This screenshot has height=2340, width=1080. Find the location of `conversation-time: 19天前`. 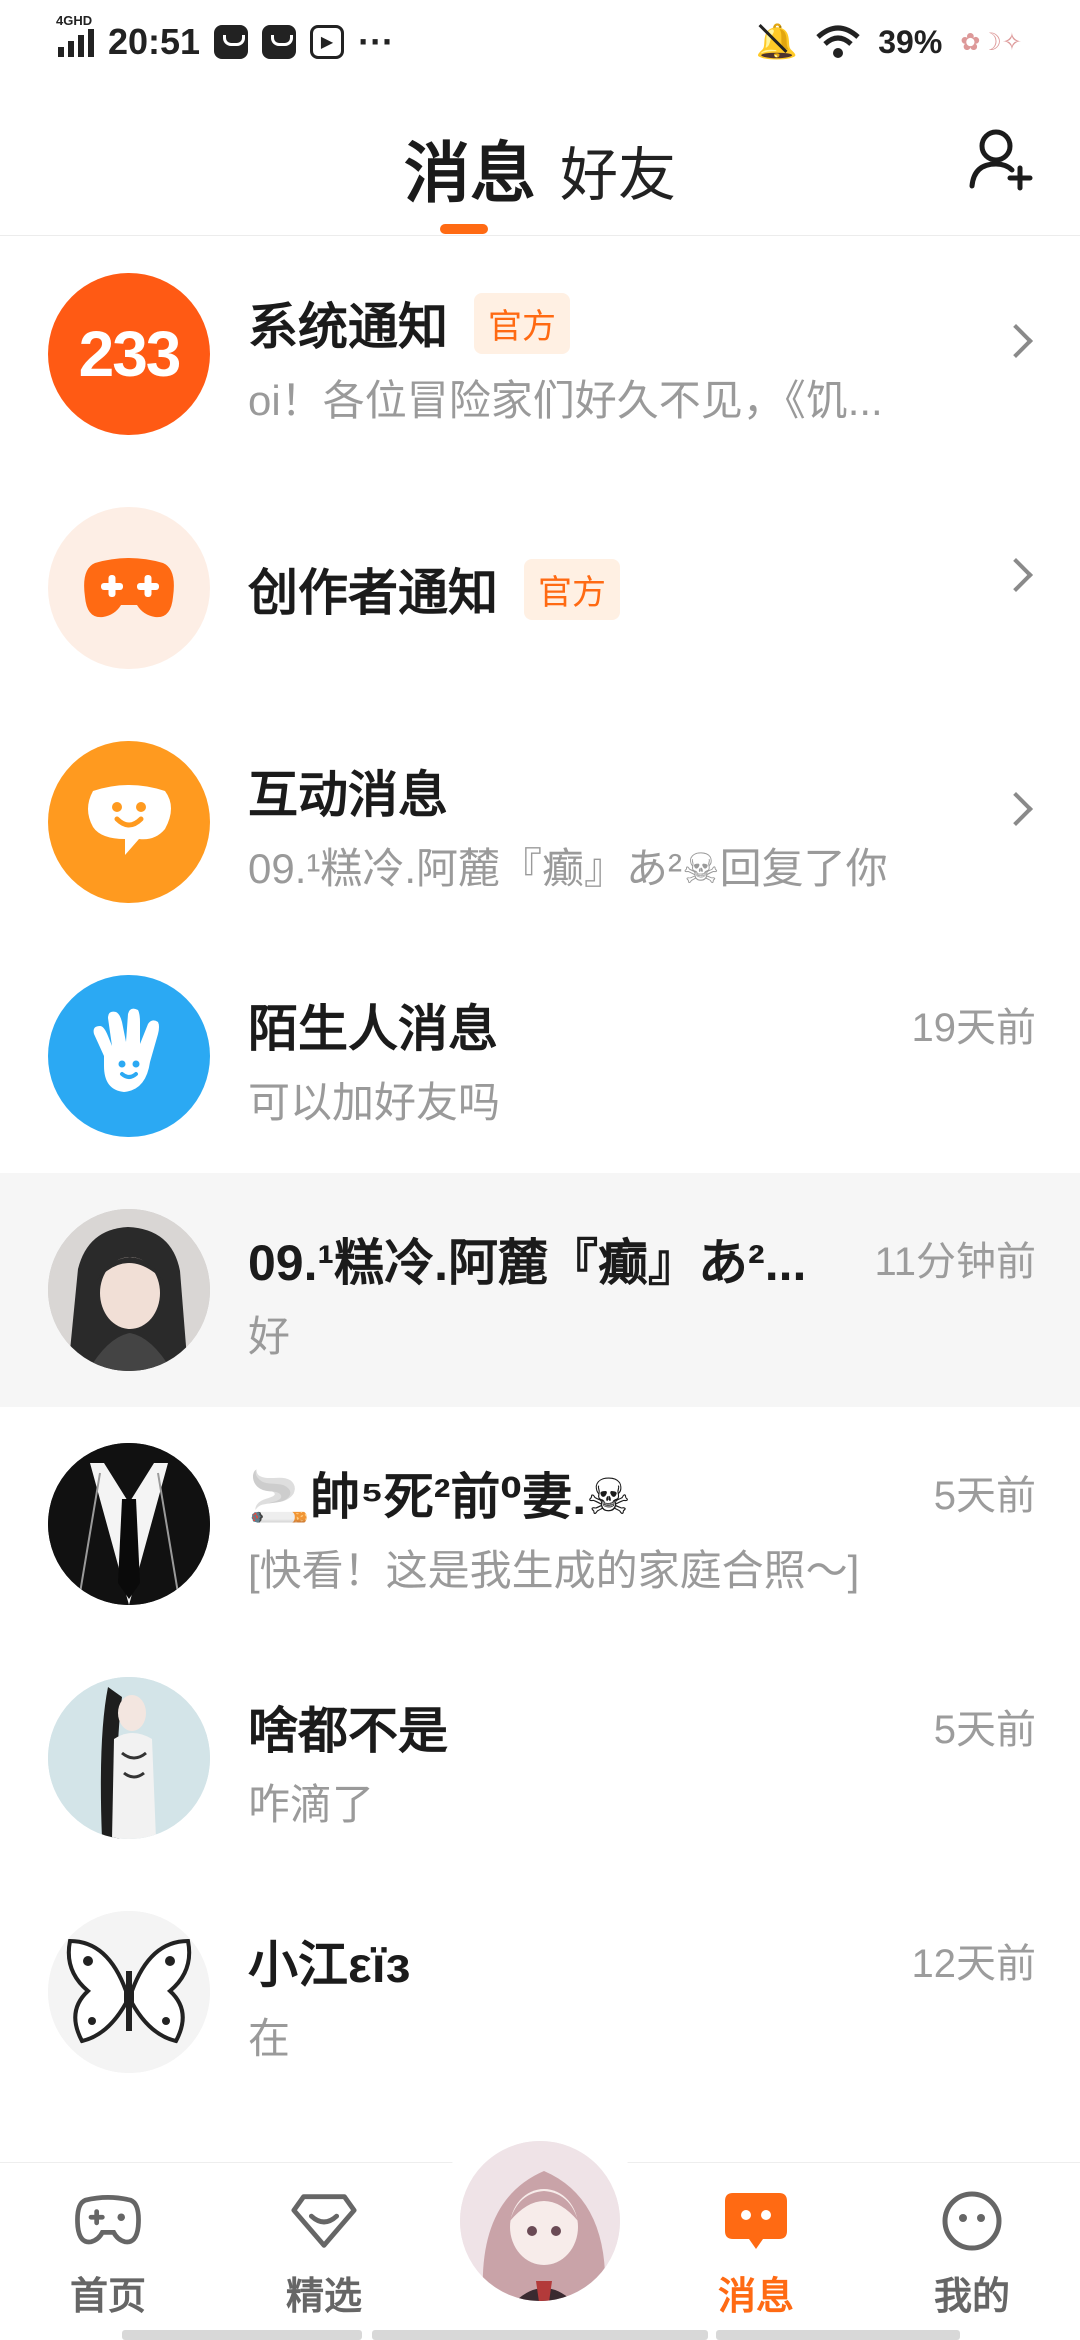

conversation-time: 19天前 is located at coordinates (974, 1028).